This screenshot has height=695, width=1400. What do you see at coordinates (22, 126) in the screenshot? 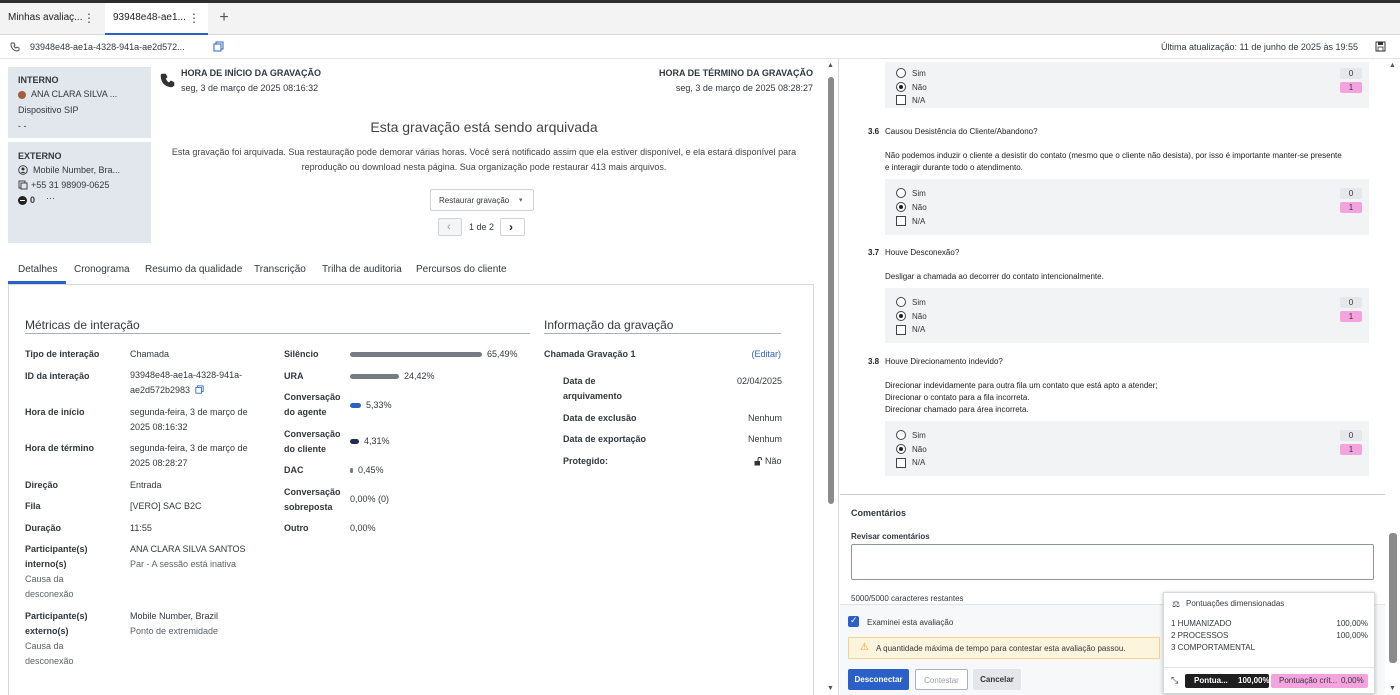
I see `internal-extra: - -` at bounding box center [22, 126].